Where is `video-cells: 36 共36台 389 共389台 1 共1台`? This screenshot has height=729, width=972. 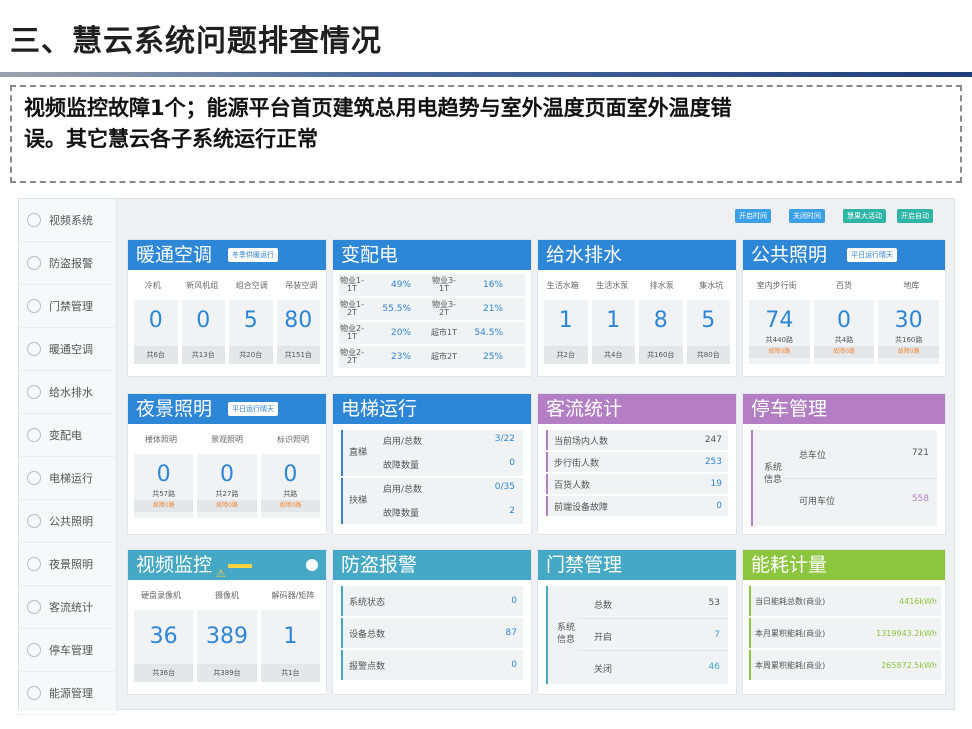
video-cells: 36 共36台 389 共389台 1 共1台 is located at coordinates (227, 646).